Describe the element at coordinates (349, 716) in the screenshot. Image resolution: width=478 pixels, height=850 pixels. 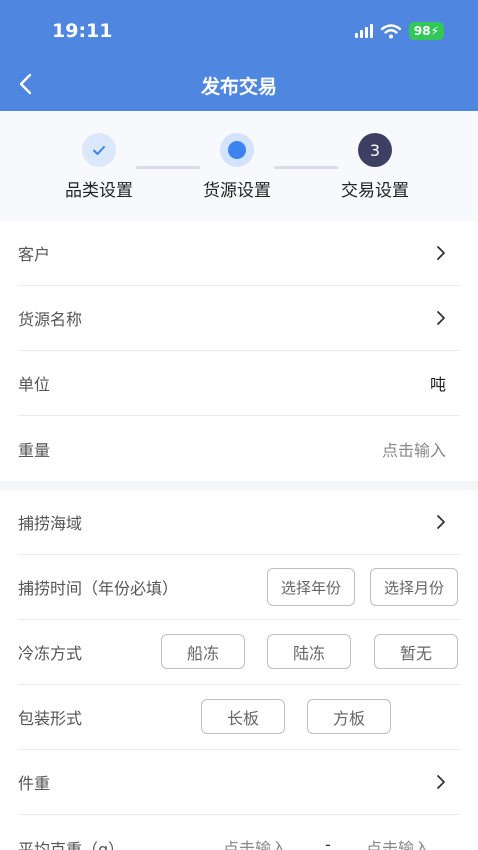
I see `packaging-option-square: 方板` at that location.